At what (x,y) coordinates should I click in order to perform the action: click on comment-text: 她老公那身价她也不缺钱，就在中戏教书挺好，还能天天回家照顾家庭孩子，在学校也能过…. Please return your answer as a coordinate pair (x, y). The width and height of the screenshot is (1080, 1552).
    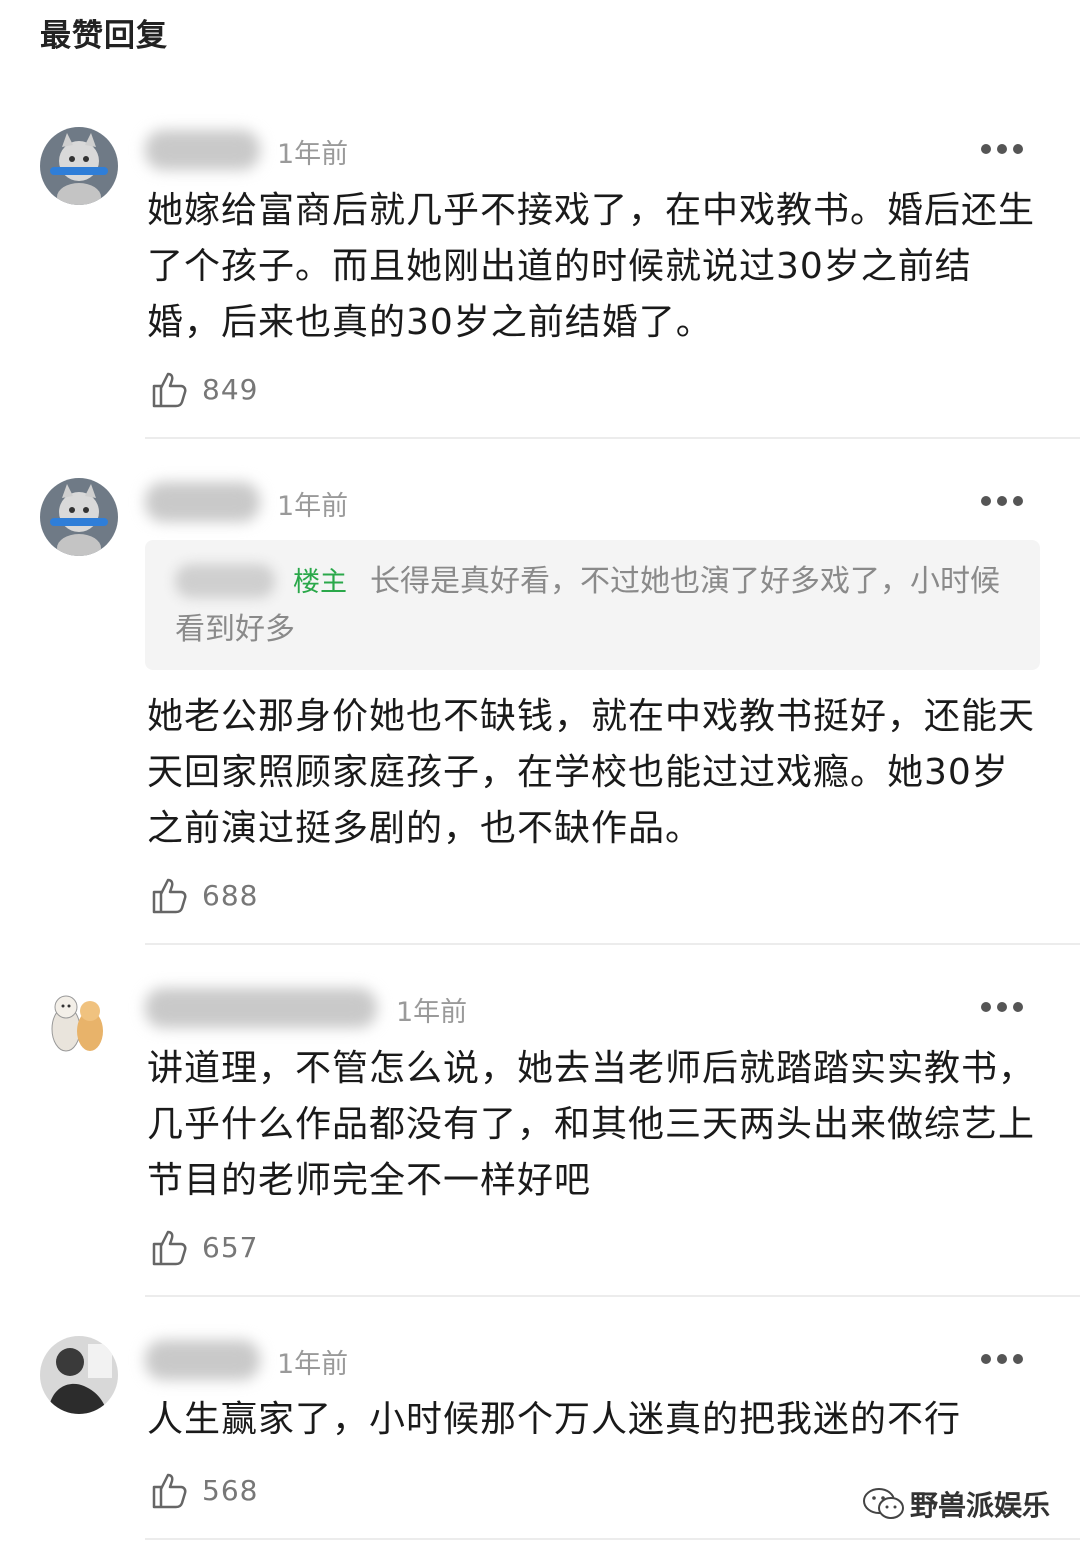
    Looking at the image, I should click on (591, 772).